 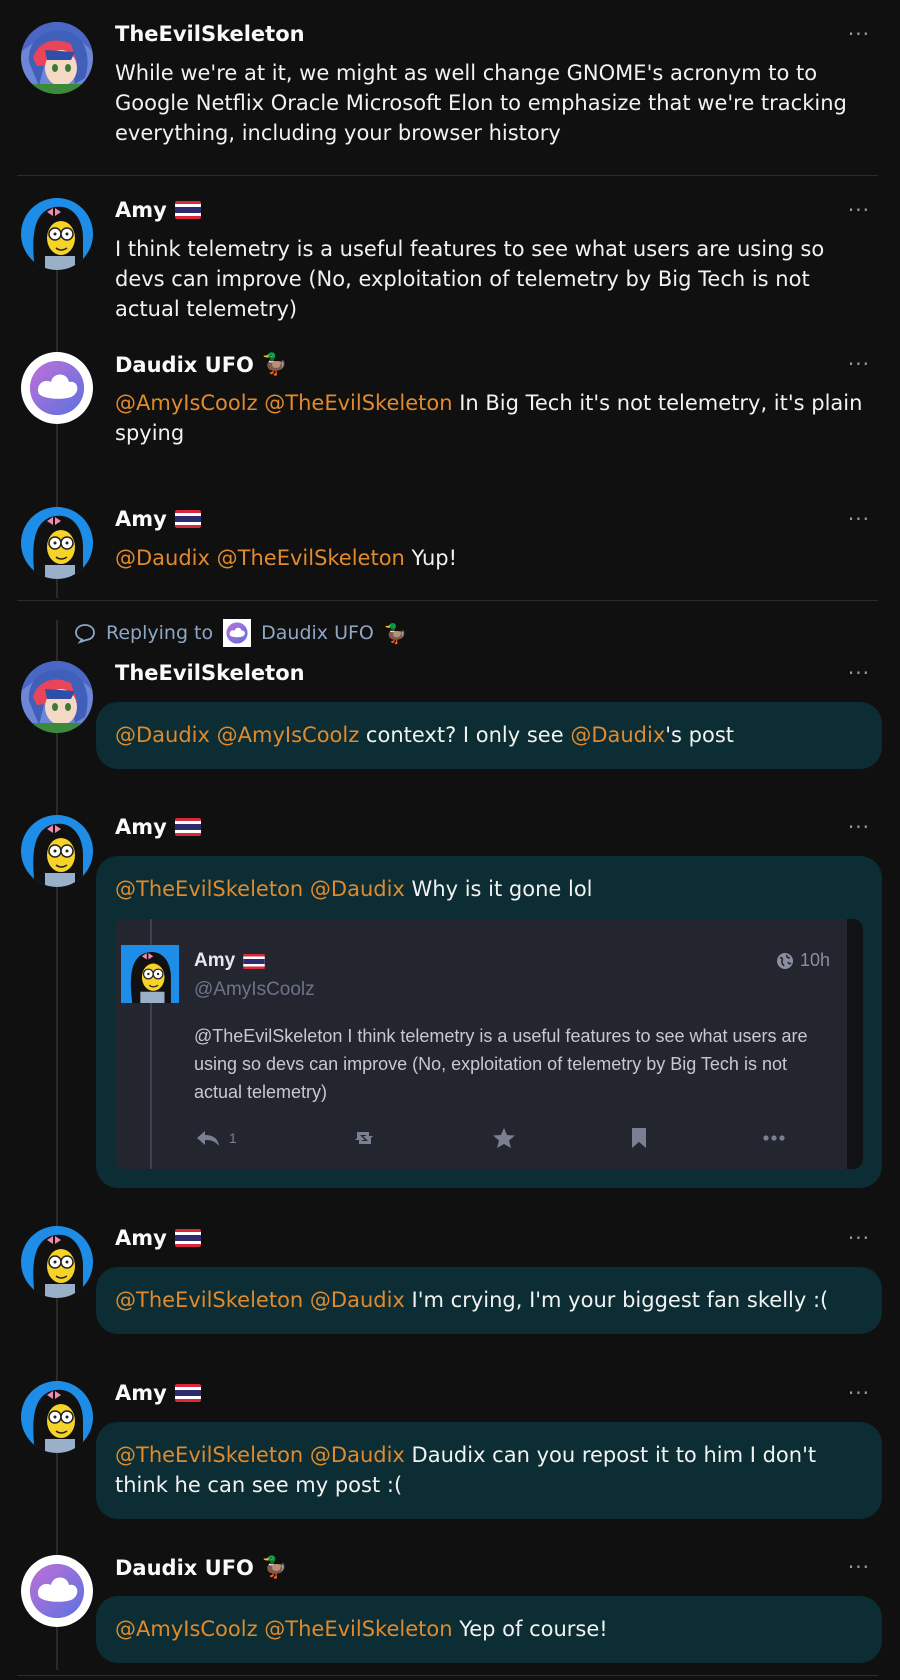 I want to click on reply-bubble-icon, so click(x=85, y=634).